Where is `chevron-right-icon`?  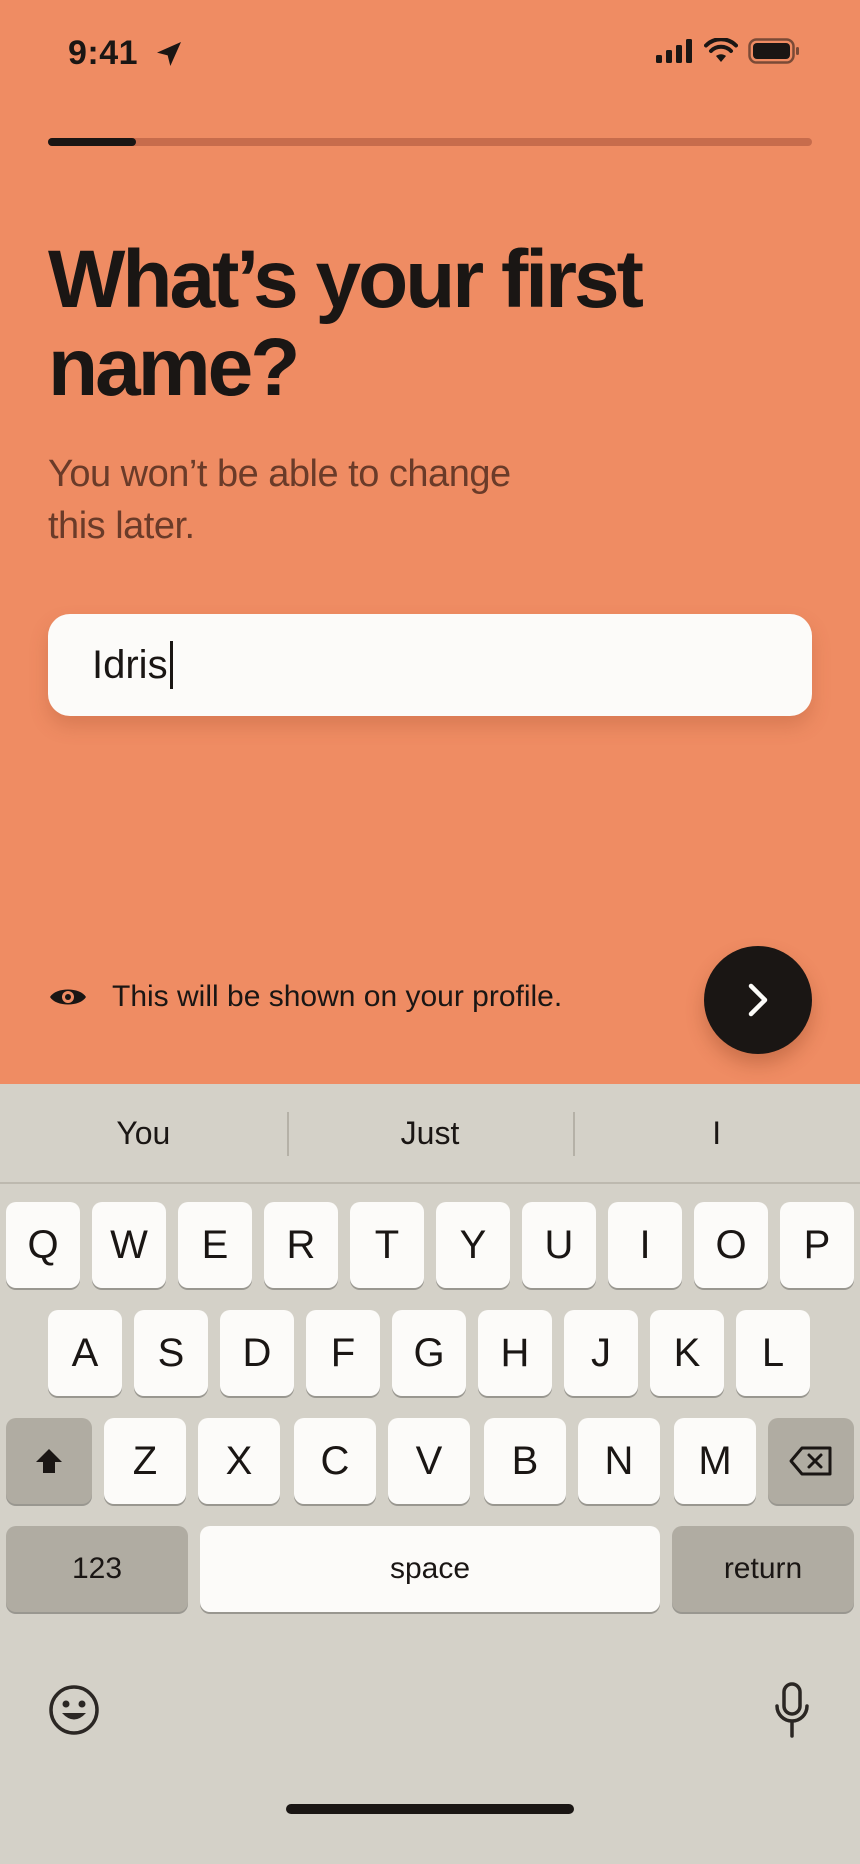 chevron-right-icon is located at coordinates (758, 1000).